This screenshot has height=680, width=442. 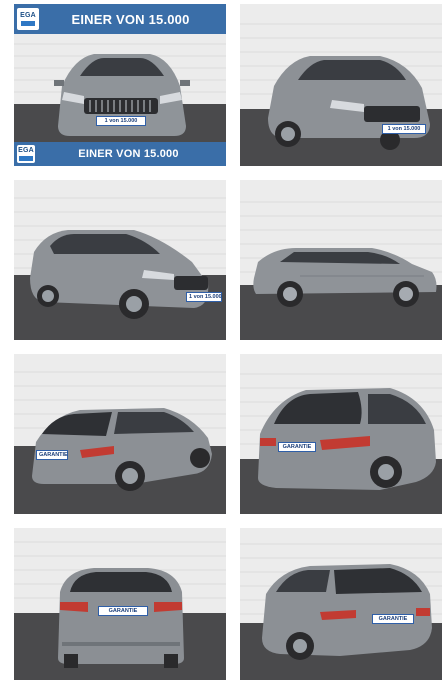 What do you see at coordinates (128, 154) in the screenshot?
I see `banner-subtitle: EINER VON 15.000` at bounding box center [128, 154].